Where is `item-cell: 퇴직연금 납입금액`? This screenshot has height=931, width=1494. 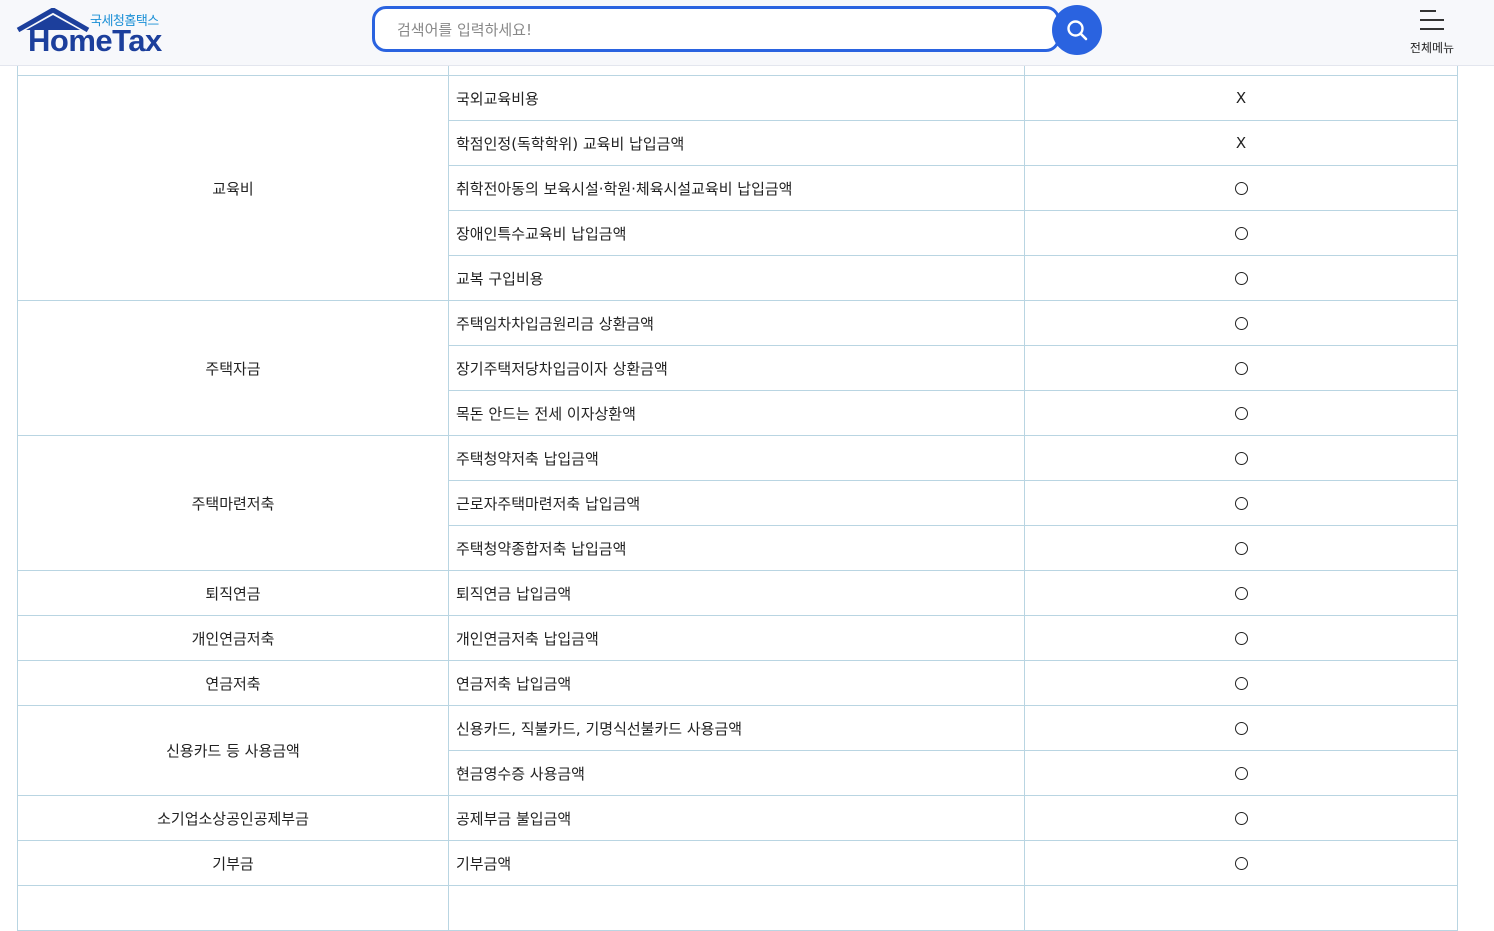 item-cell: 퇴직연금 납입금액 is located at coordinates (736, 593).